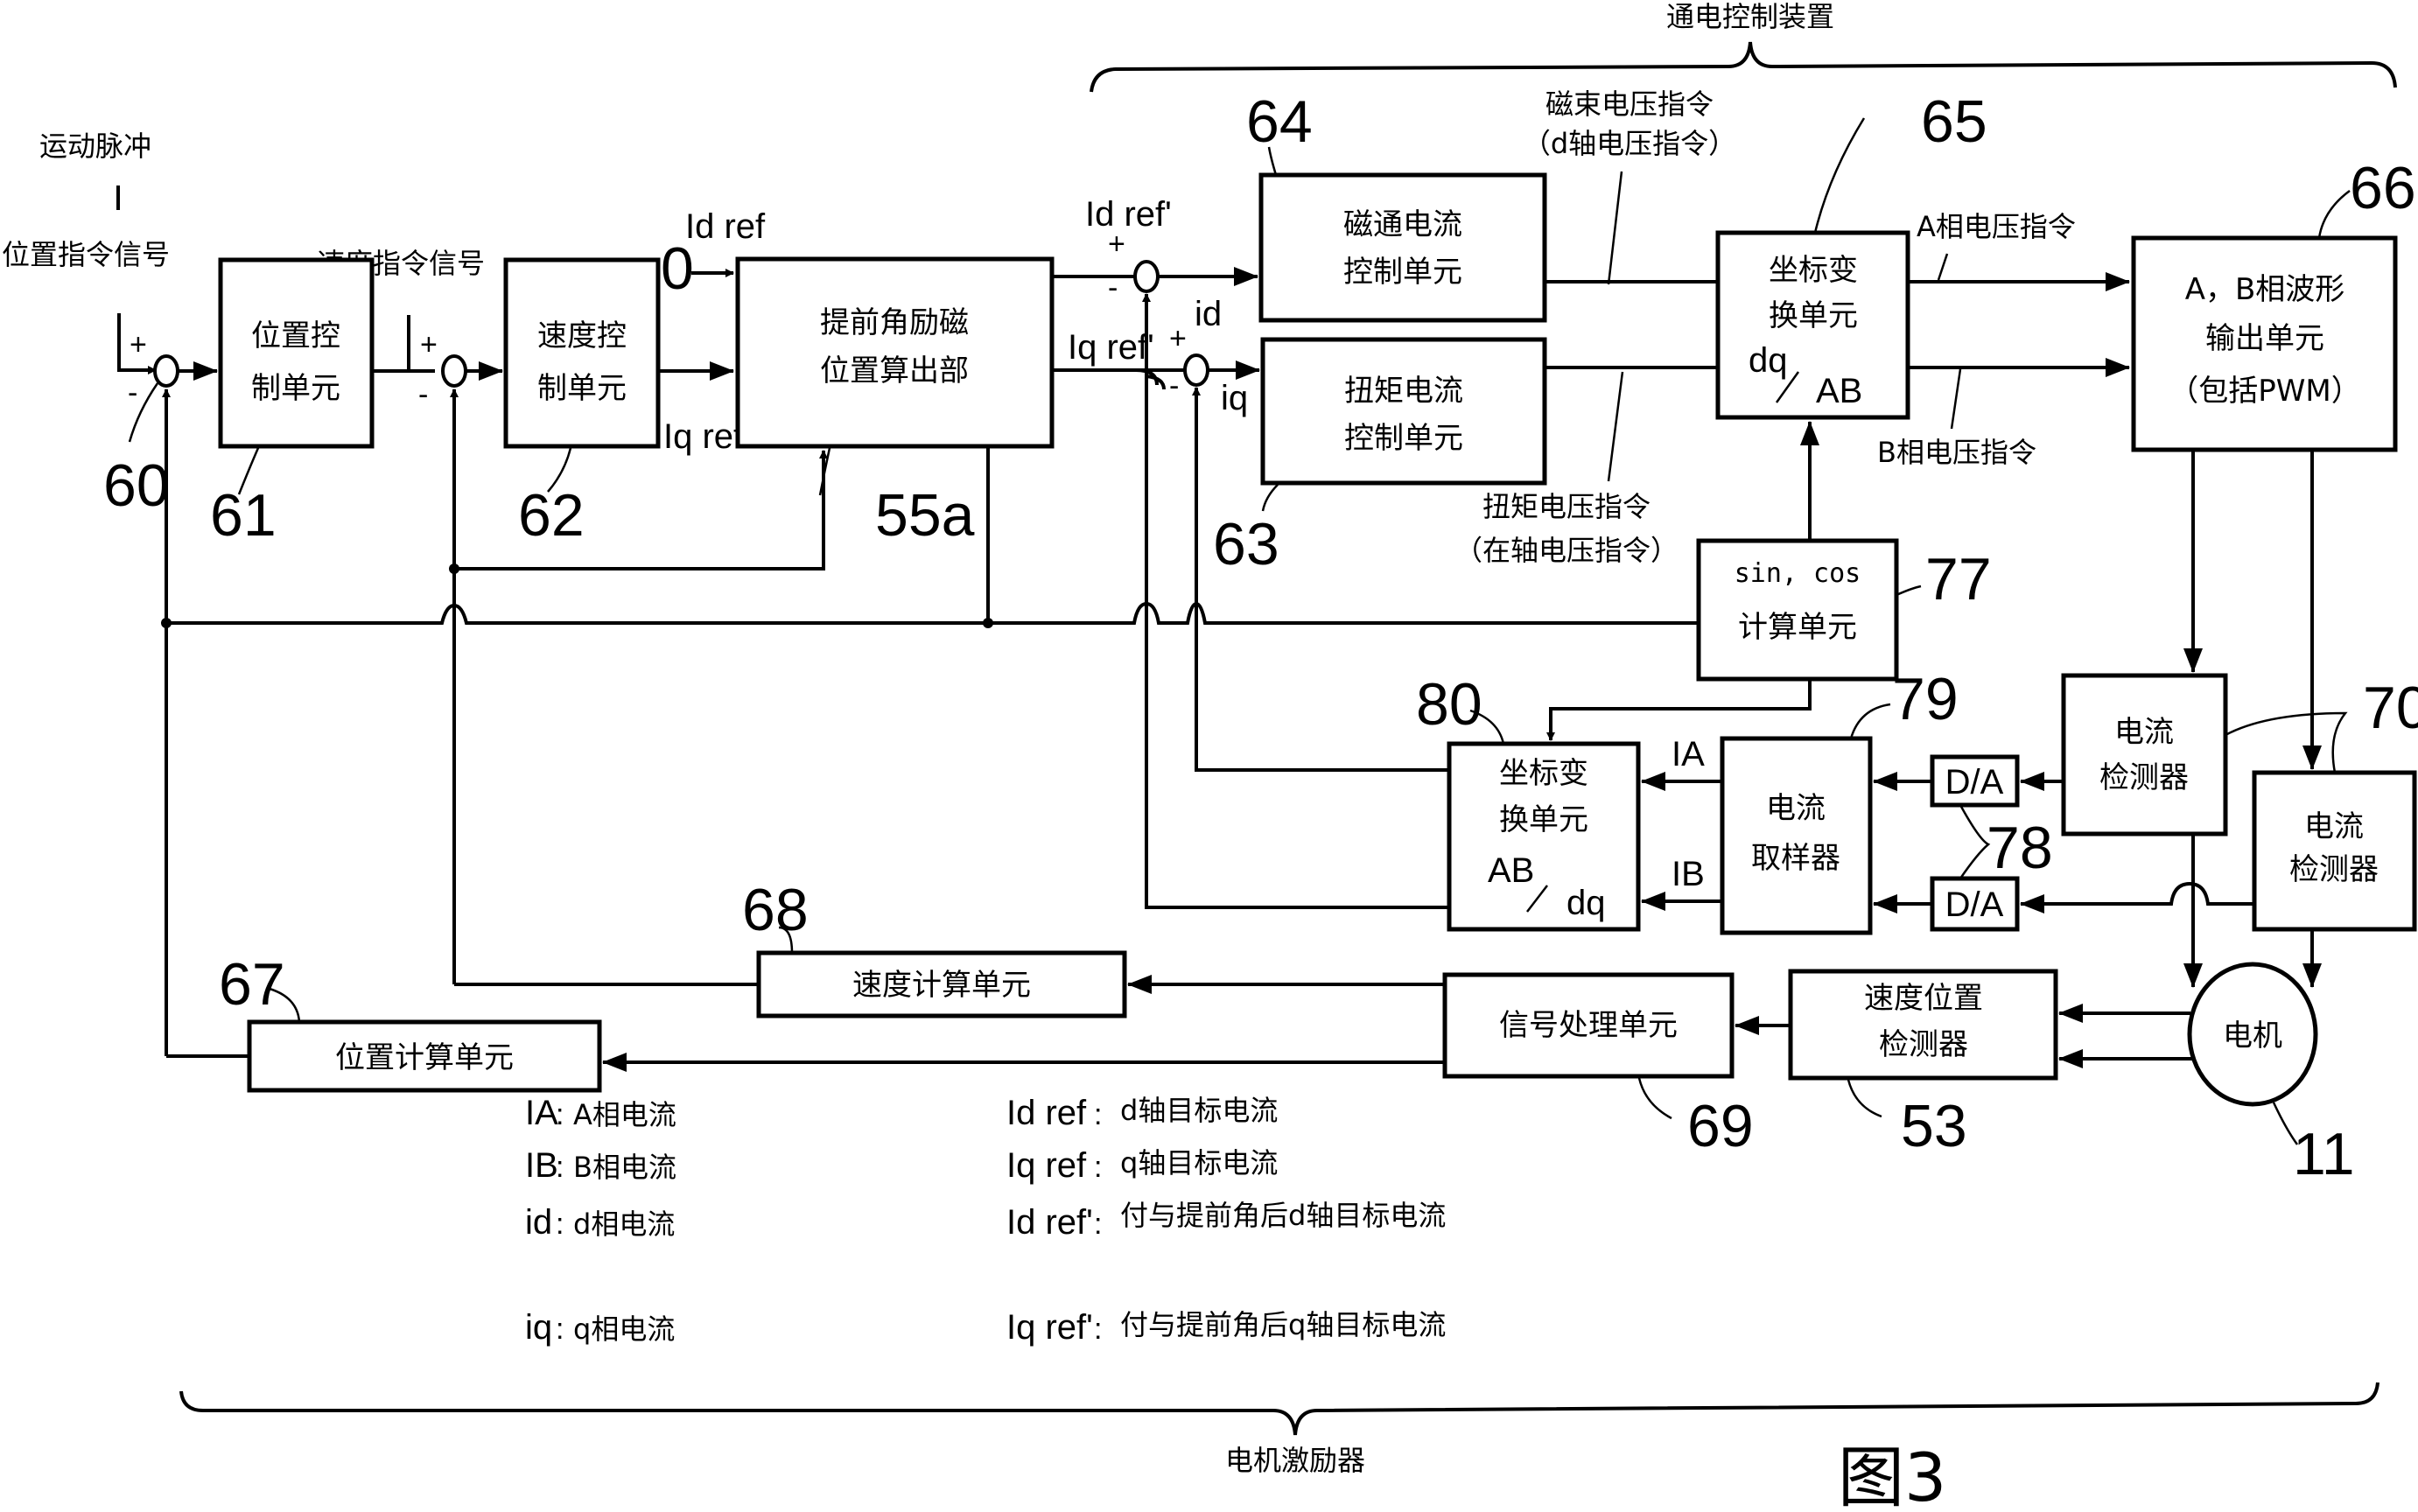  Describe the element at coordinates (538, 1327) in the screenshot. I see `svg-text: iq` at that location.